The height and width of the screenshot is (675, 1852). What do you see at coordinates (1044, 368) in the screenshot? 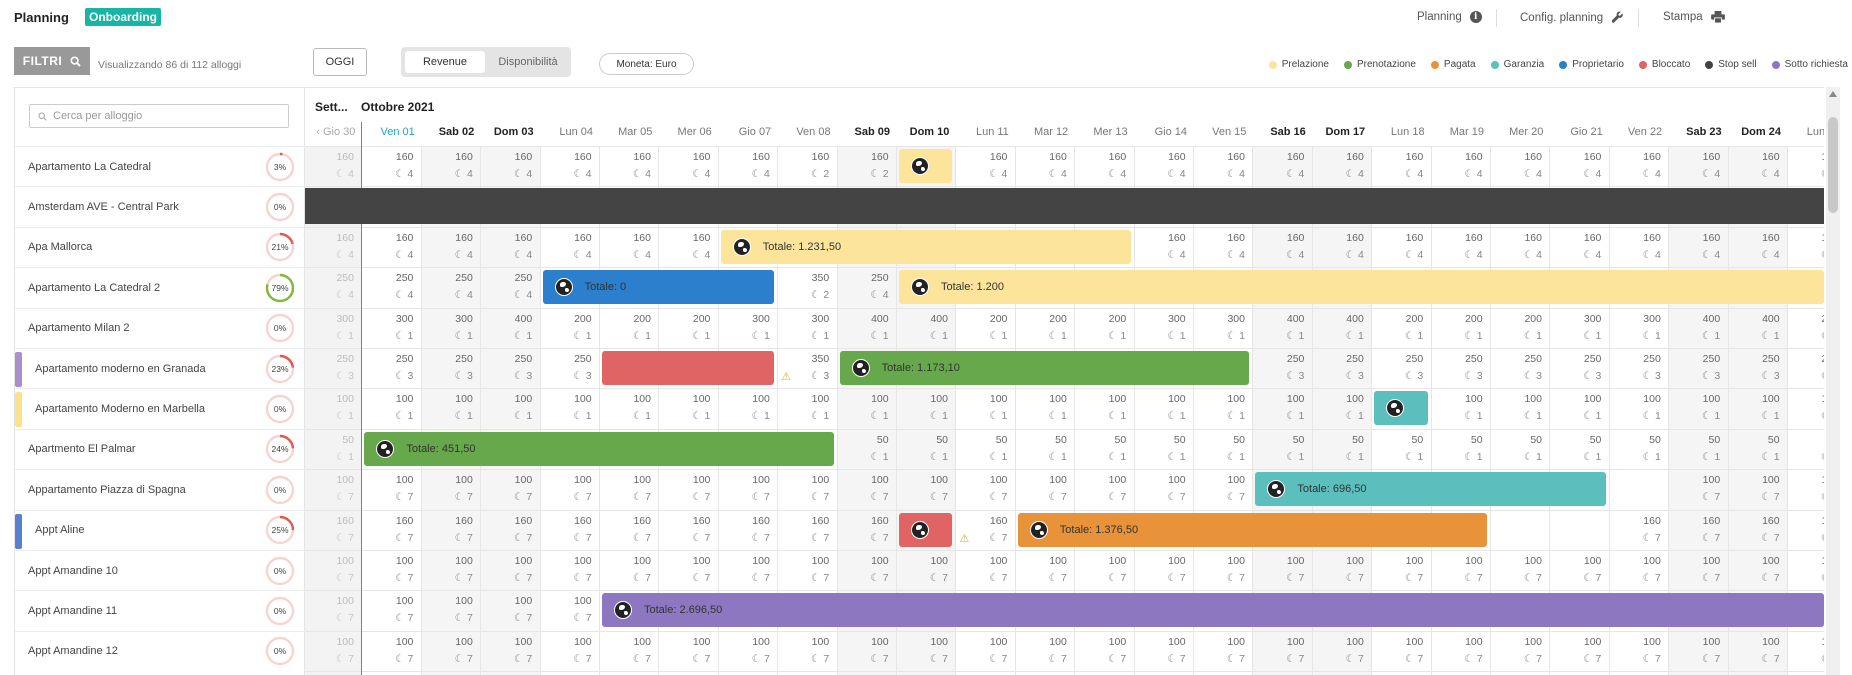
I see `booking-bar: Totale: 1.173,10` at bounding box center [1044, 368].